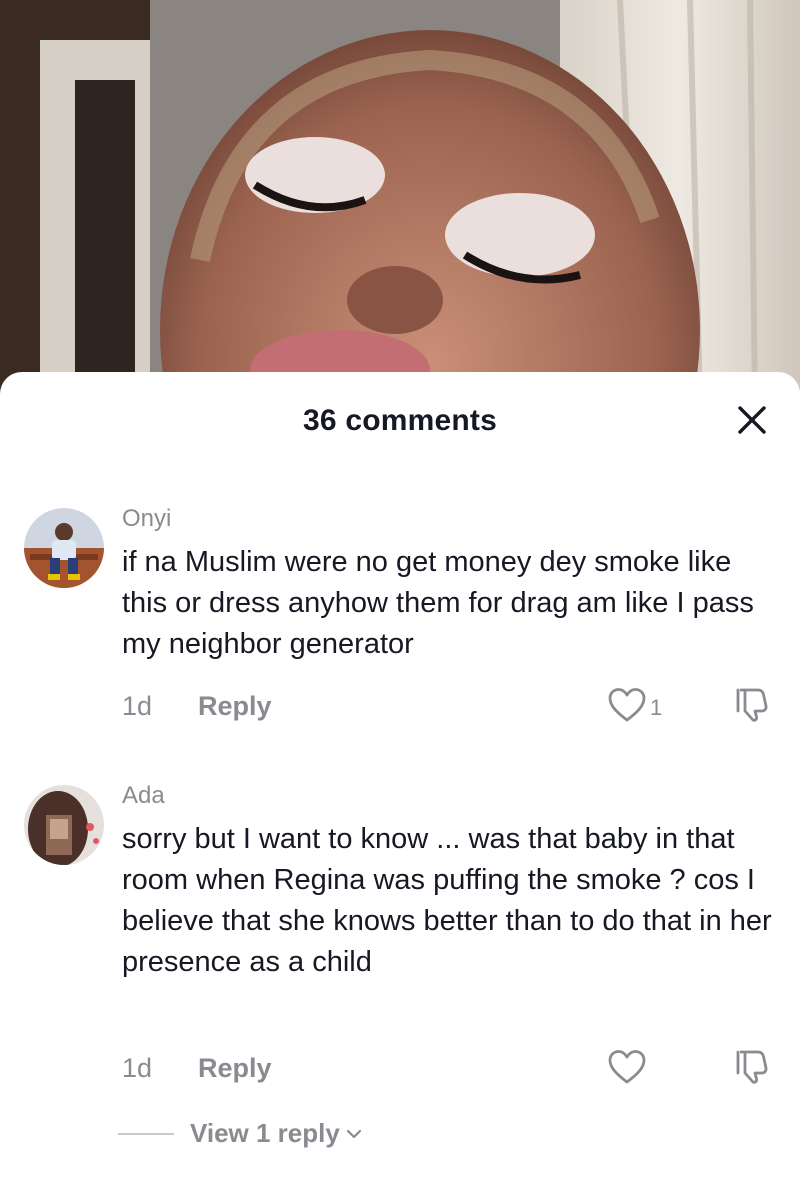 The height and width of the screenshot is (1186, 800). What do you see at coordinates (143, 796) in the screenshot?
I see `comment-username: Ada` at bounding box center [143, 796].